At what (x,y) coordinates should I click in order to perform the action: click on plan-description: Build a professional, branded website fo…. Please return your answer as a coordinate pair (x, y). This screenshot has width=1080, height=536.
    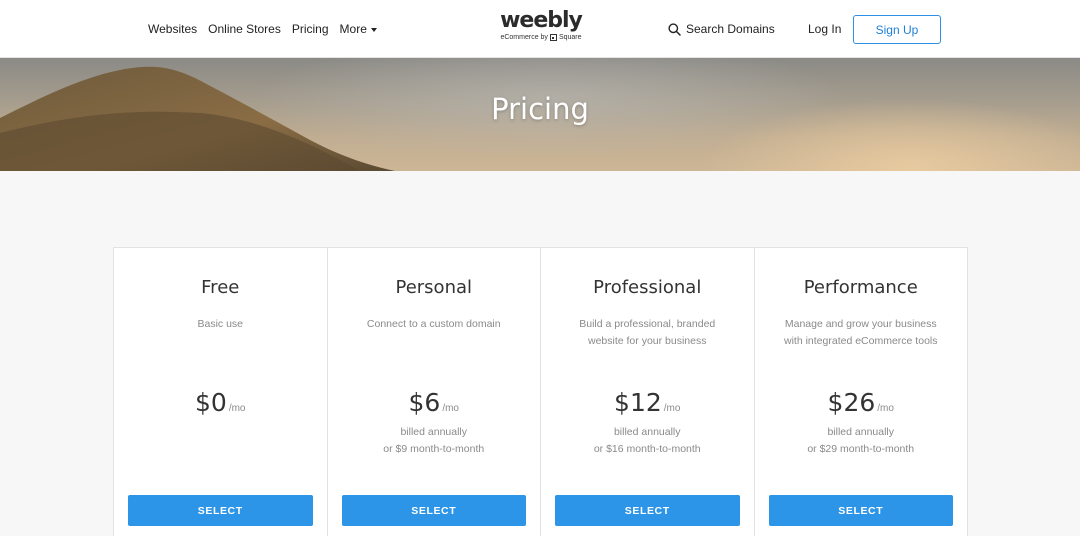
    Looking at the image, I should click on (647, 332).